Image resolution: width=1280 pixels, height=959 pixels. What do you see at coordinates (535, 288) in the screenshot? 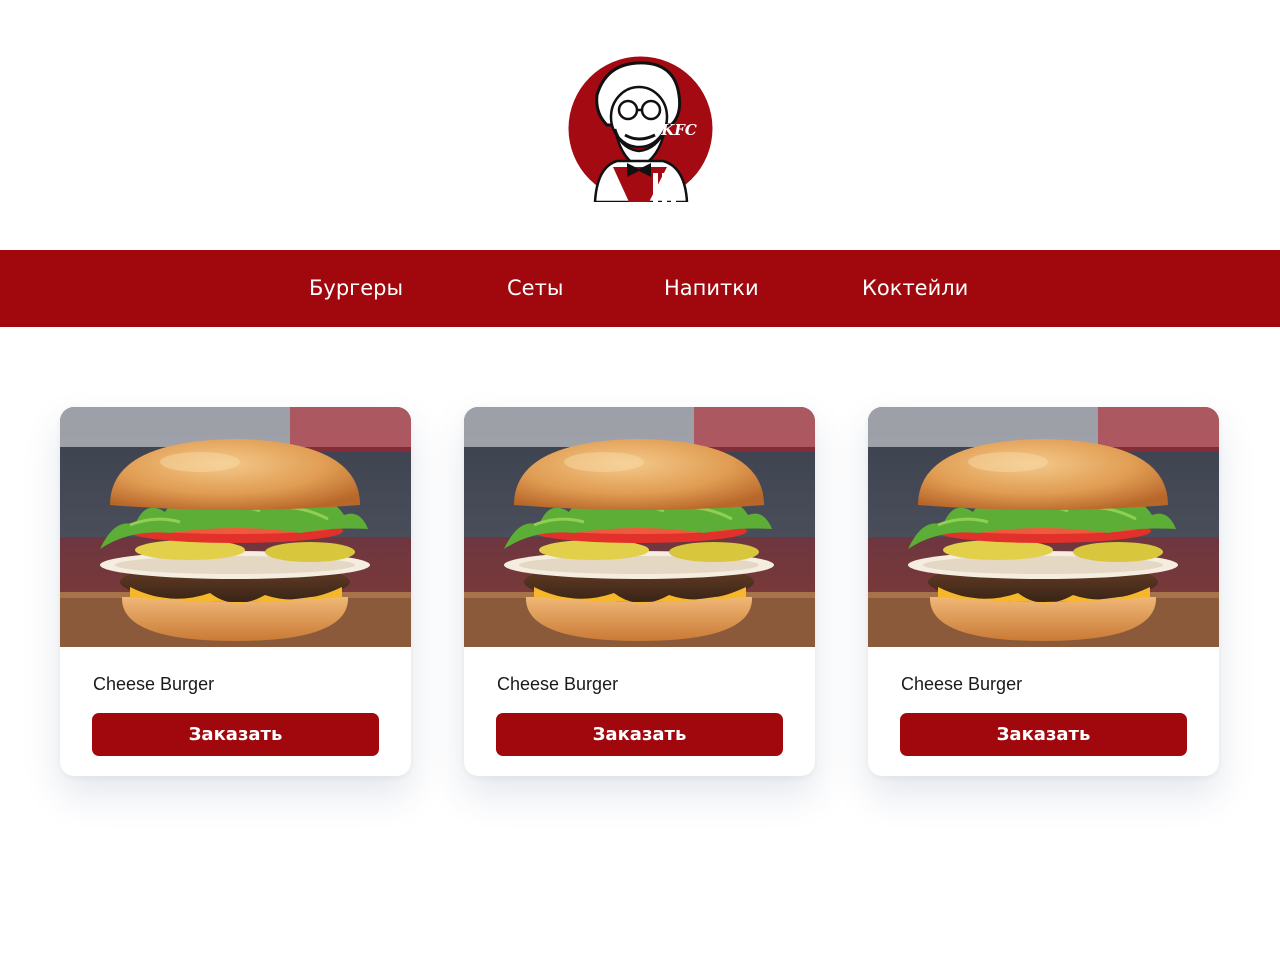
I see `nav-item-sets: Сеты` at bounding box center [535, 288].